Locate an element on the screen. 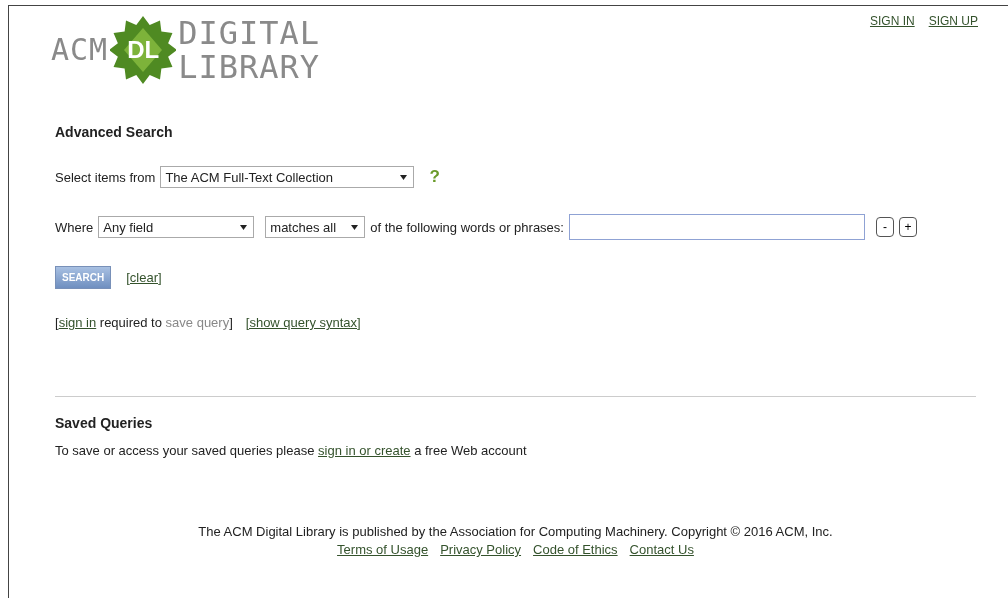 This screenshot has width=1008, height=598. save-query-note: [sign in required to save query] is located at coordinates (144, 322).